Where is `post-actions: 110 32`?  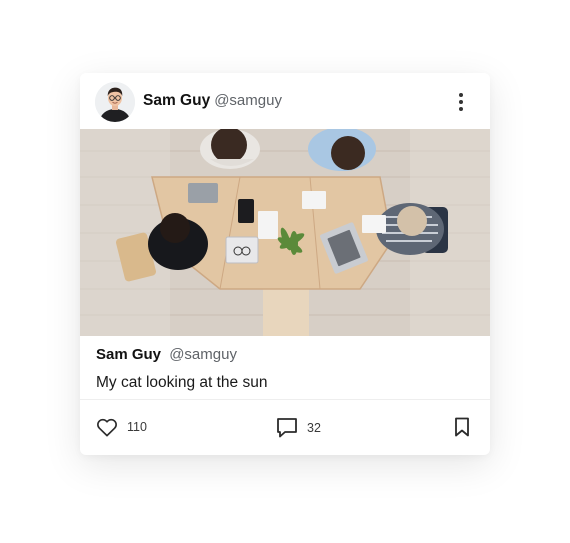 post-actions: 110 32 is located at coordinates (285, 427).